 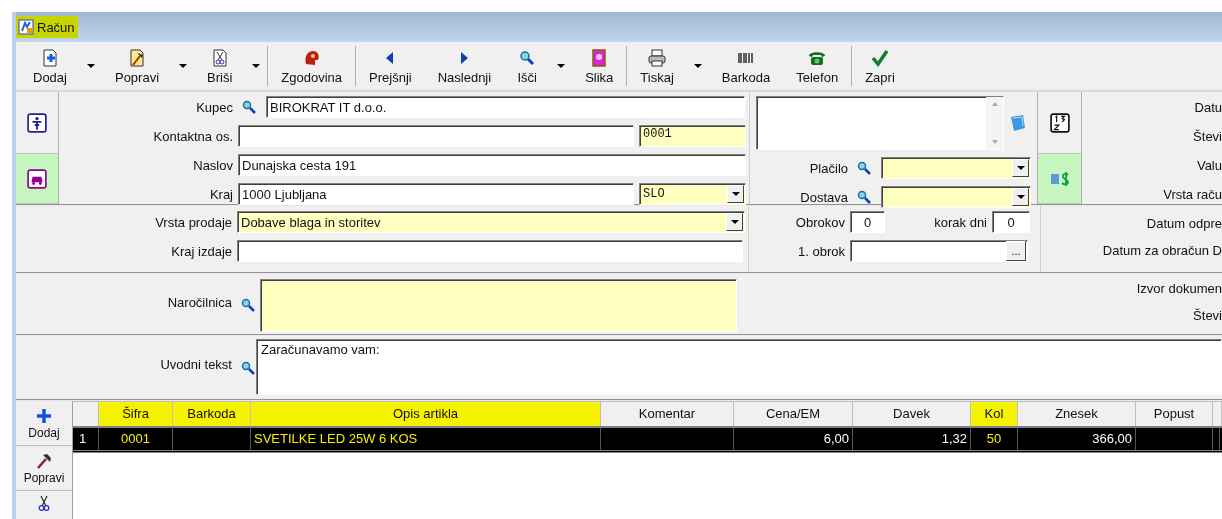 I want to click on input-field: Dunajska cesta 191, so click(x=492, y=165).